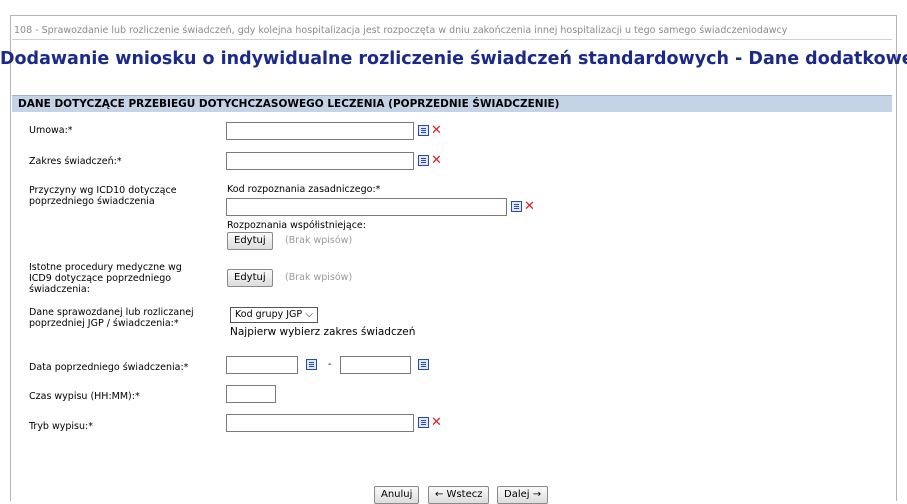 This screenshot has width=907, height=504. I want to click on chevron-down-icon: ⌵, so click(309, 314).